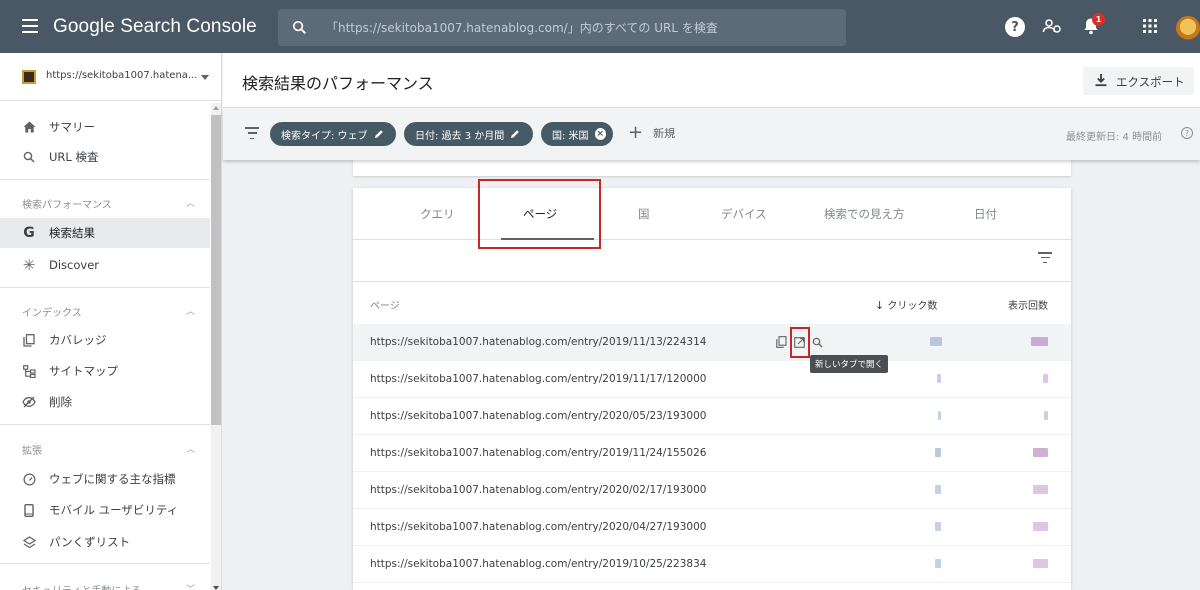 The image size is (1200, 590). I want to click on section-search-performance: 検索パフォーマンス ︿, so click(105, 202).